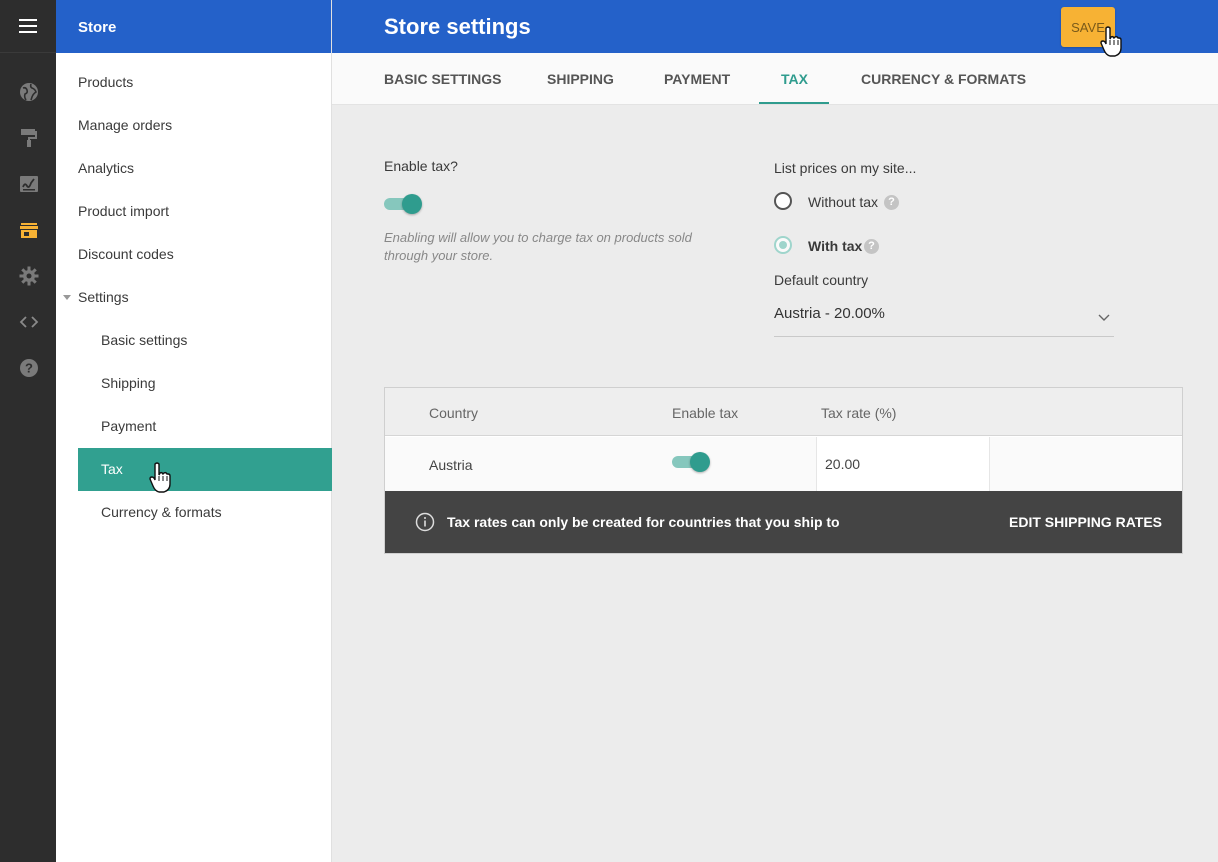 The width and height of the screenshot is (1218, 862). I want to click on enable-tax-label: Enable tax?, so click(421, 166).